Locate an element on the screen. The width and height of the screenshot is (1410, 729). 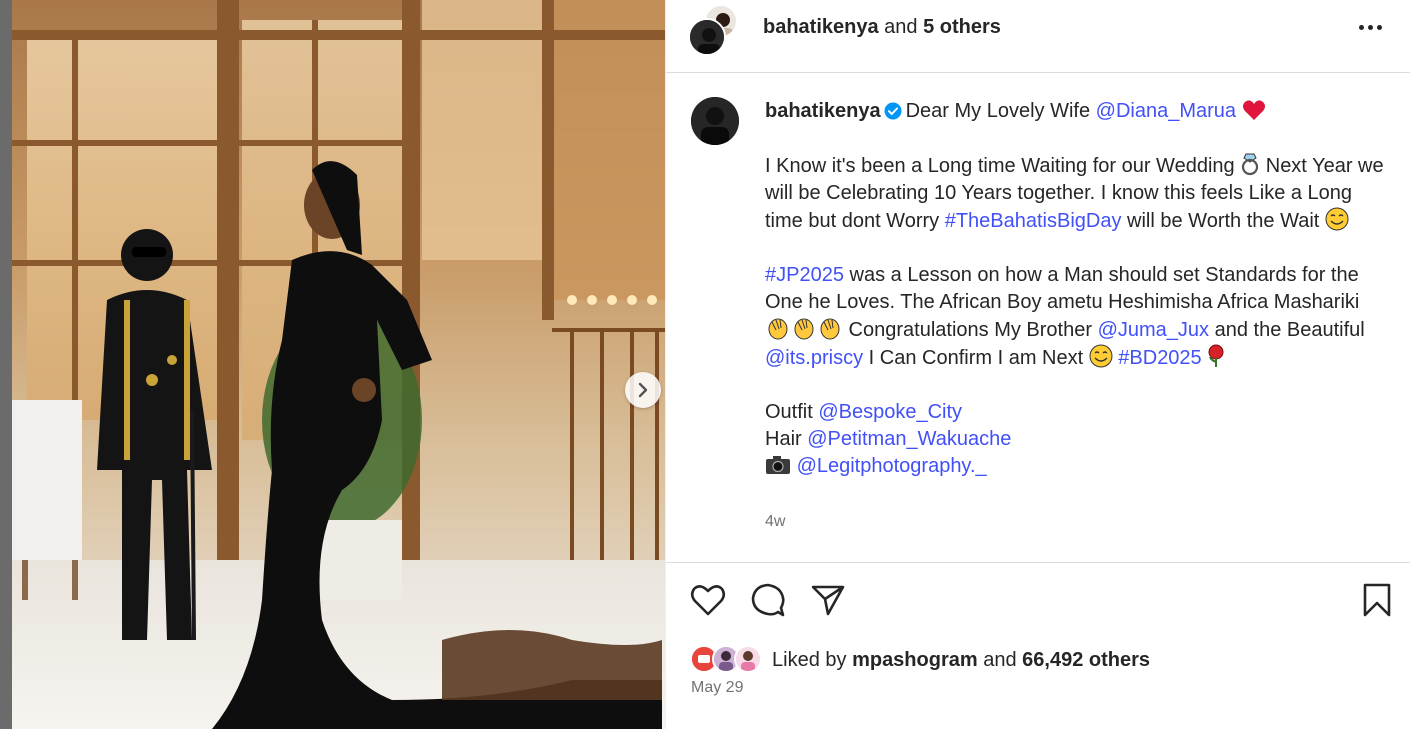
liker-avatars is located at coordinates (728, 659).